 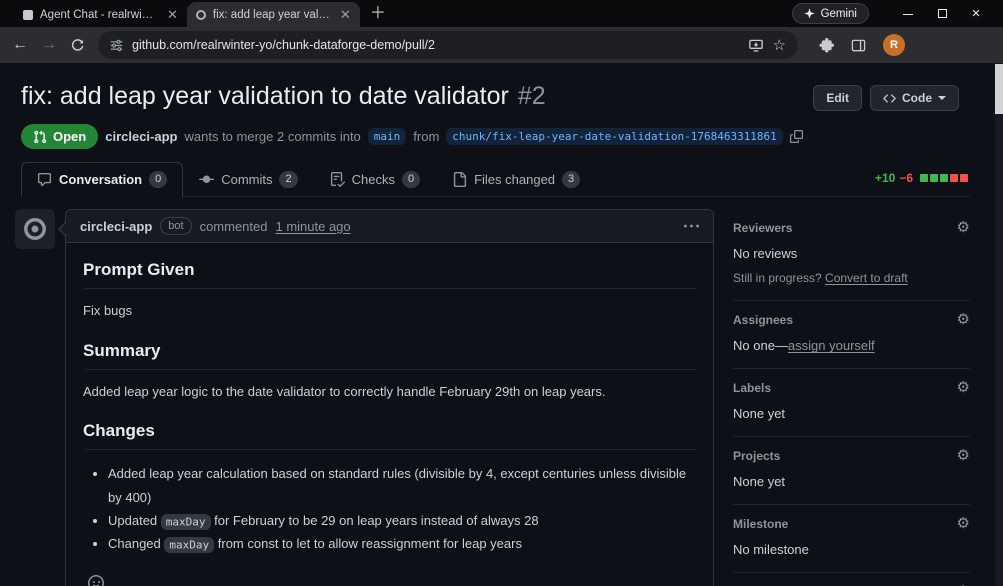 I want to click on add-reaction-button, so click(x=96, y=578).